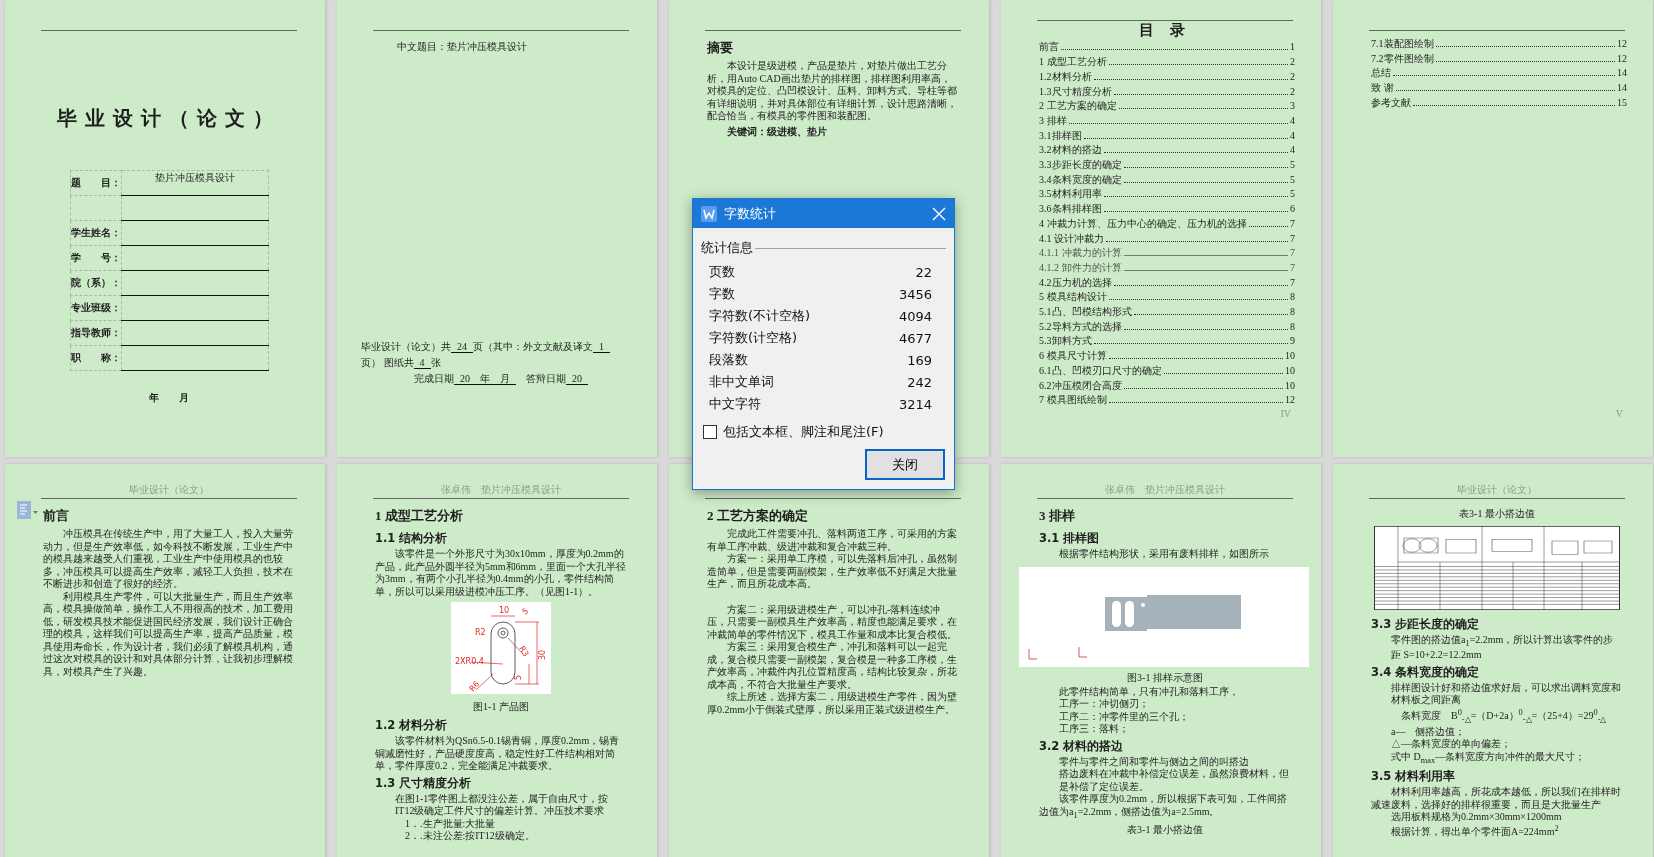  I want to click on stat-value: 22, so click(923, 272).